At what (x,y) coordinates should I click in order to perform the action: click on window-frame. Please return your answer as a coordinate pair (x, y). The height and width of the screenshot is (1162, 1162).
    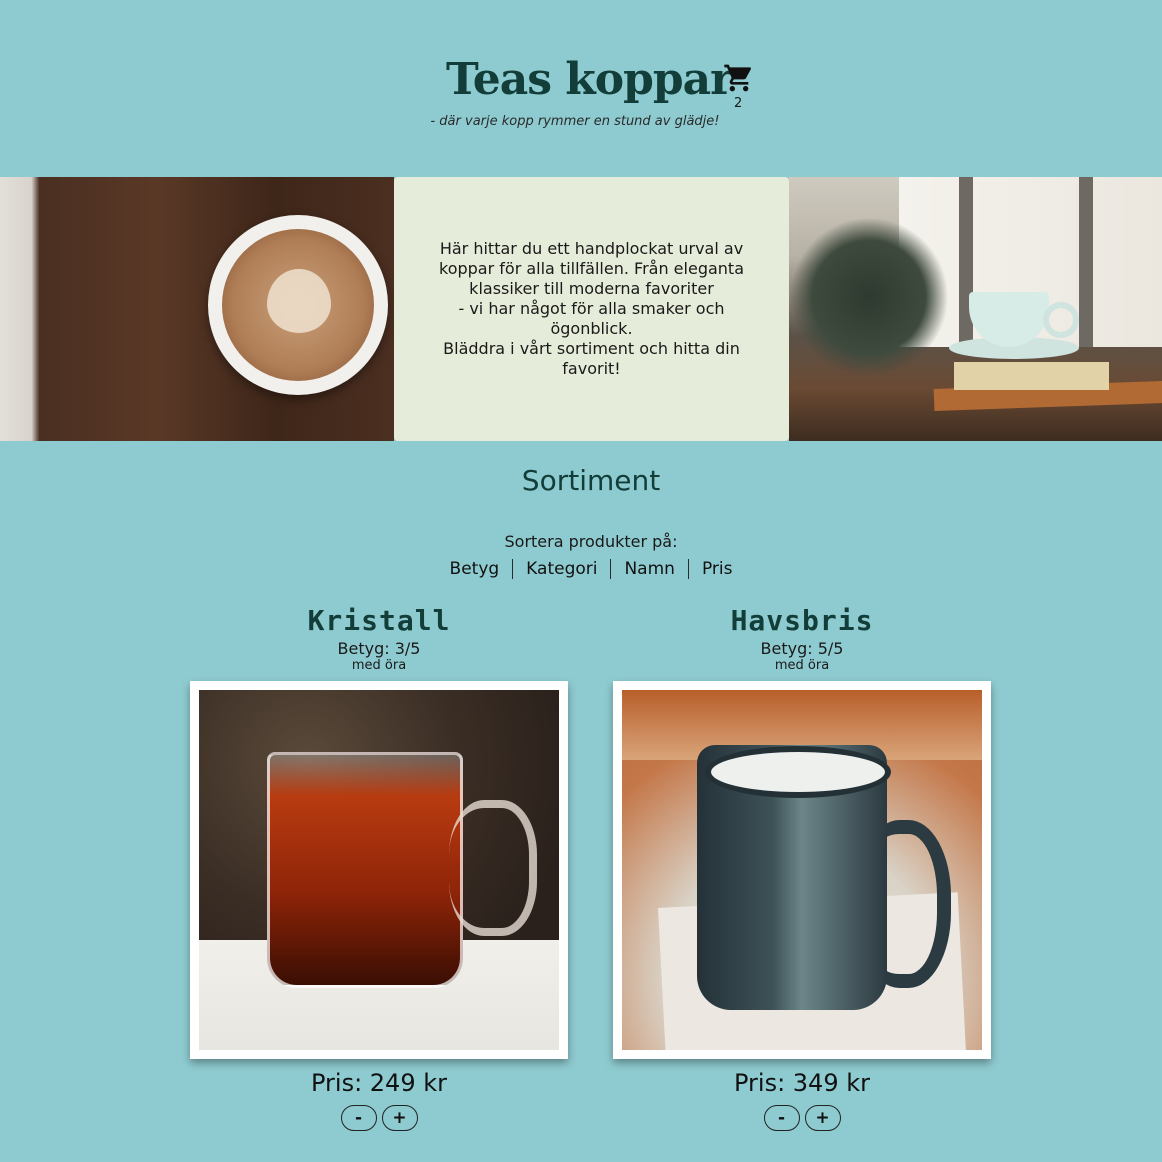
    Looking at the image, I should click on (1086, 262).